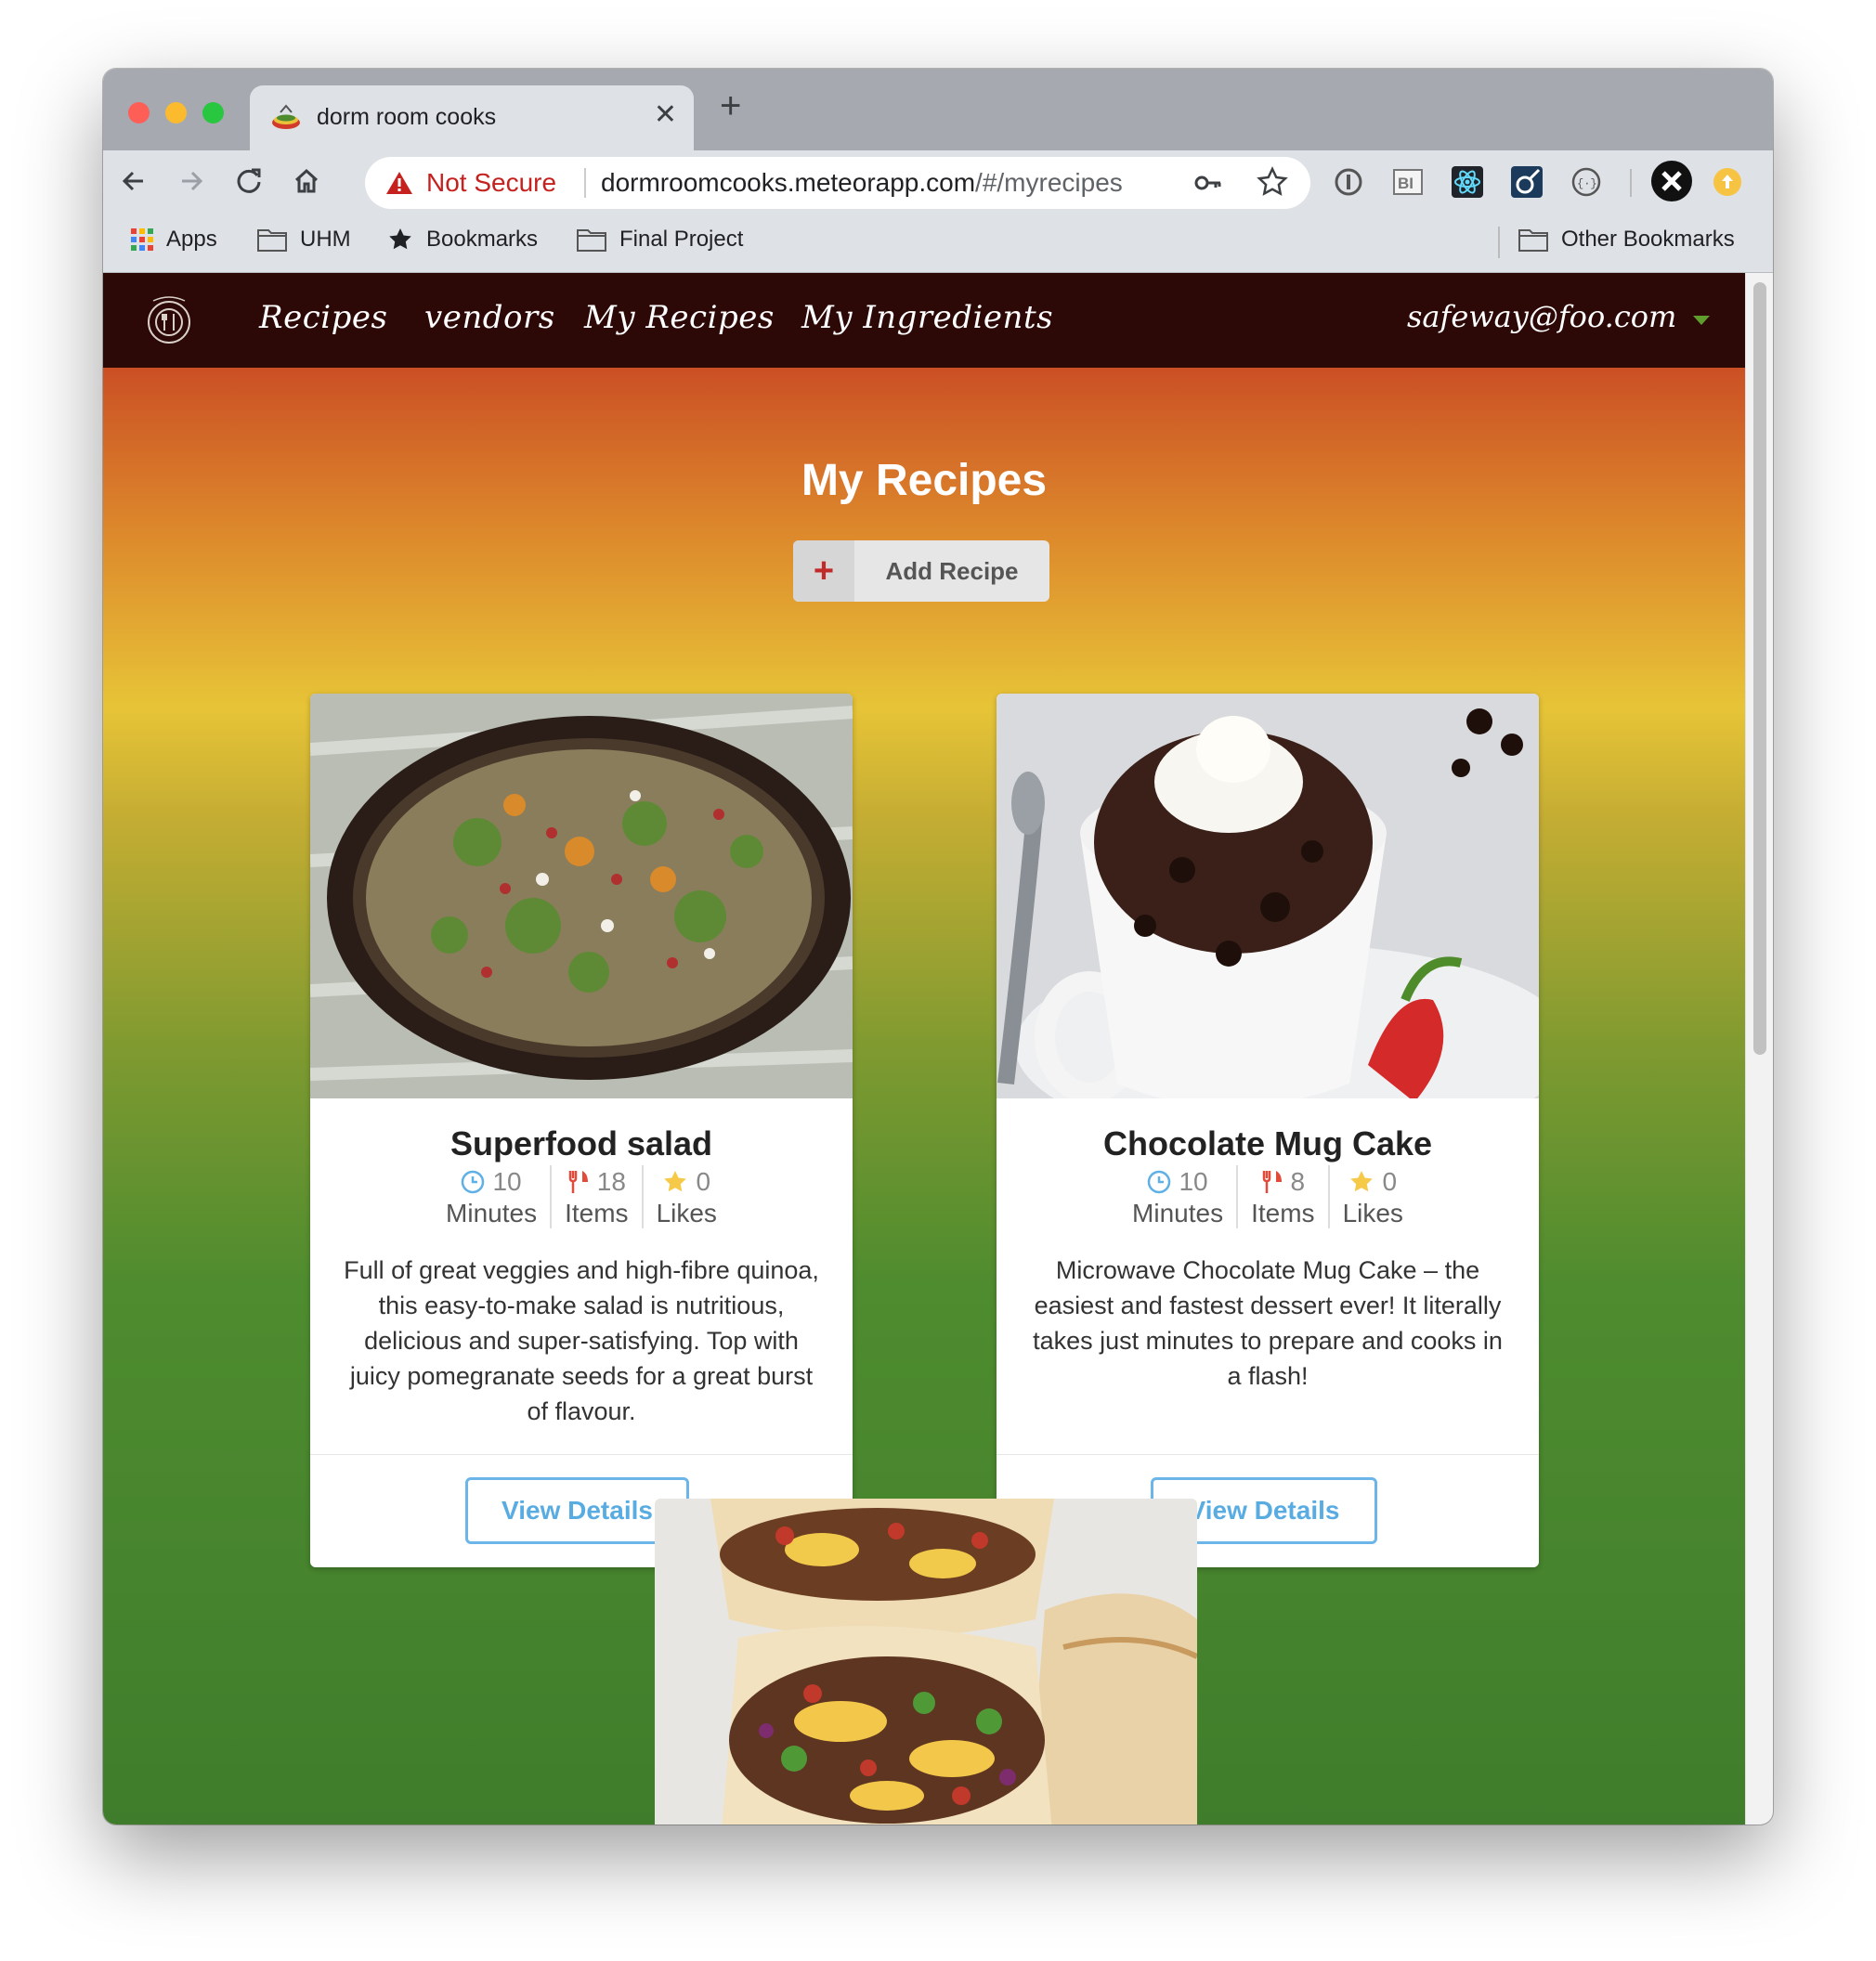 Image resolution: width=1876 pixels, height=1961 pixels. I want to click on plus-icon: +, so click(823, 571).